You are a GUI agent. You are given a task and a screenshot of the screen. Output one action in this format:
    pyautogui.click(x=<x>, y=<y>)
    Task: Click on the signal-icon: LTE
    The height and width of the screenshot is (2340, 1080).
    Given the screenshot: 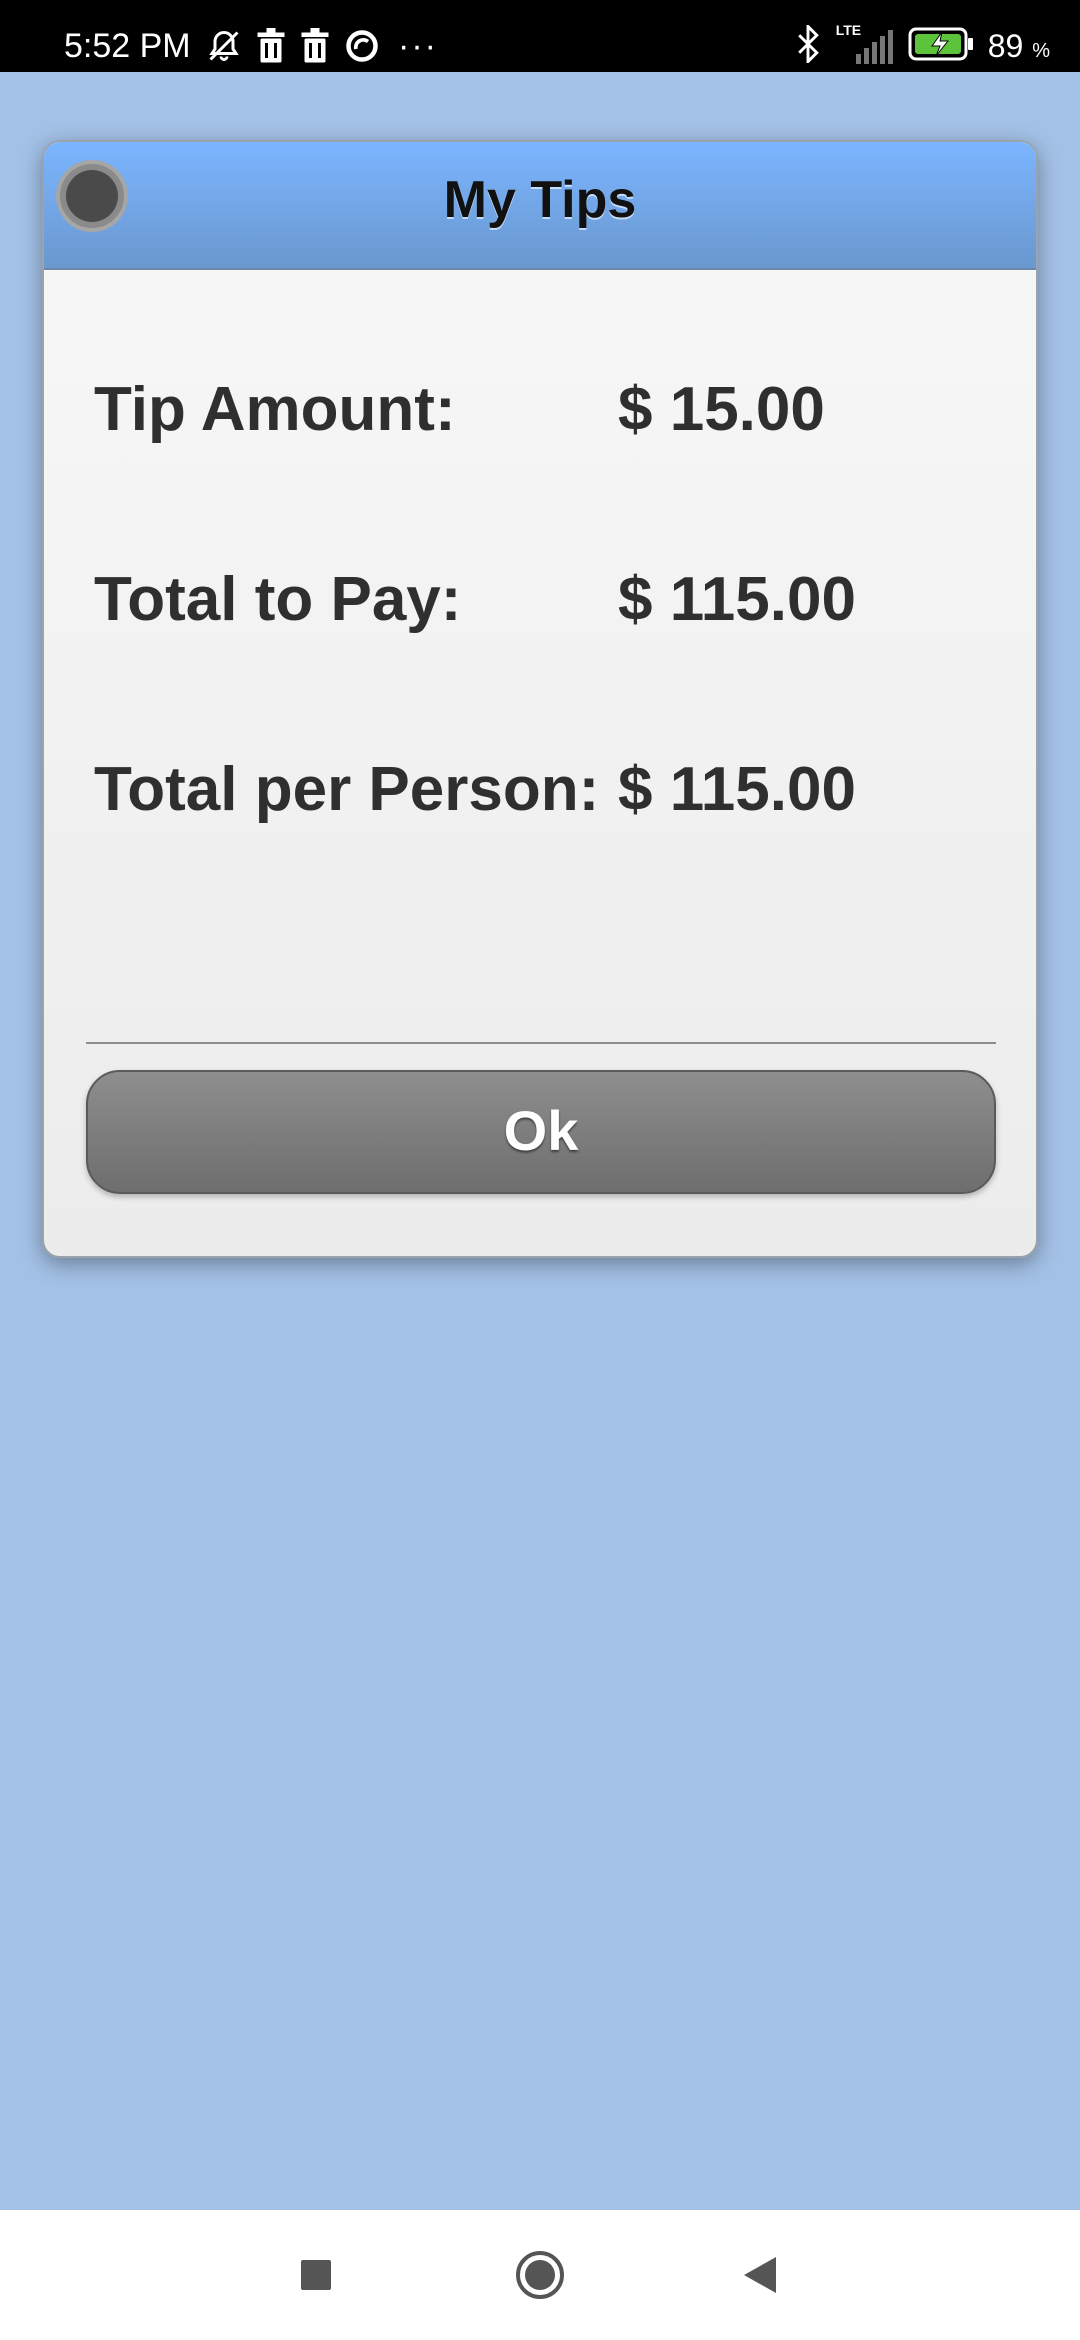 What is the action you would take?
    pyautogui.click(x=864, y=44)
    